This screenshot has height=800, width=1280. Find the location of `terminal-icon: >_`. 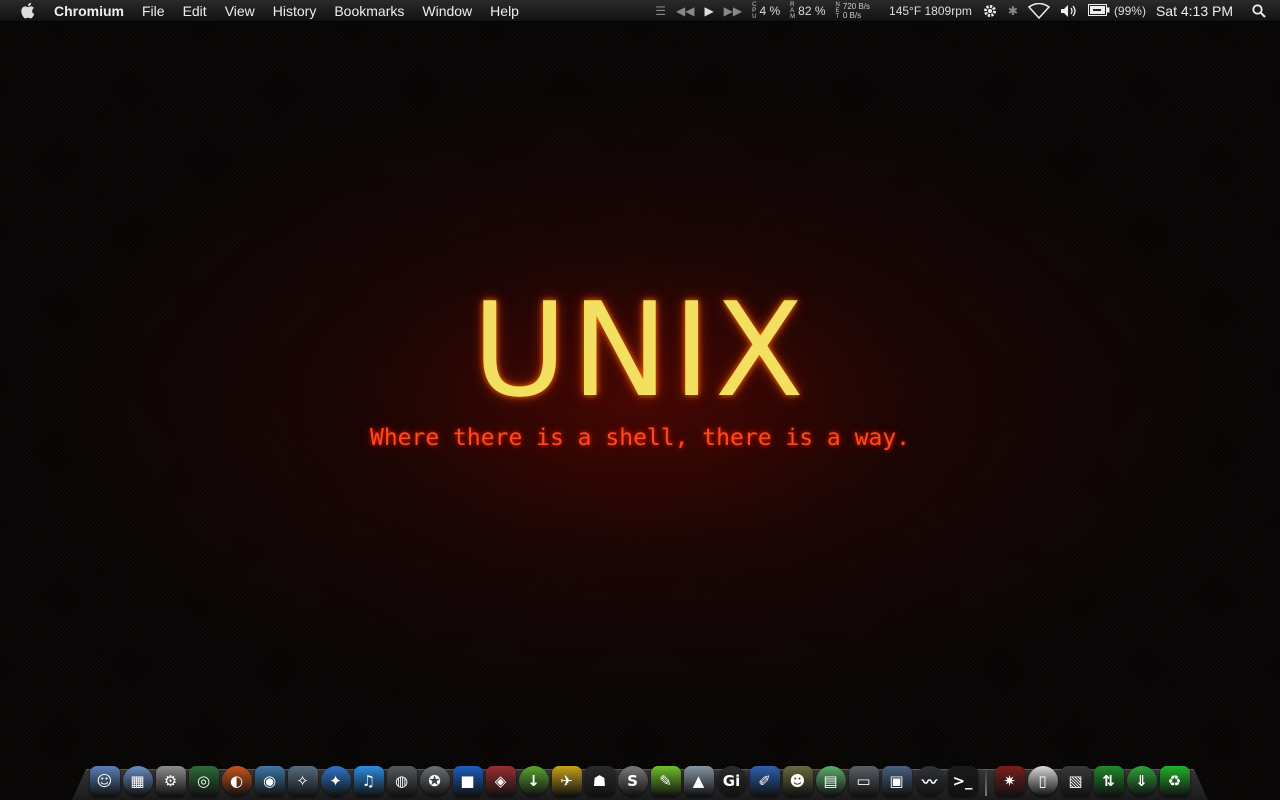

terminal-icon: >_ is located at coordinates (962, 781).